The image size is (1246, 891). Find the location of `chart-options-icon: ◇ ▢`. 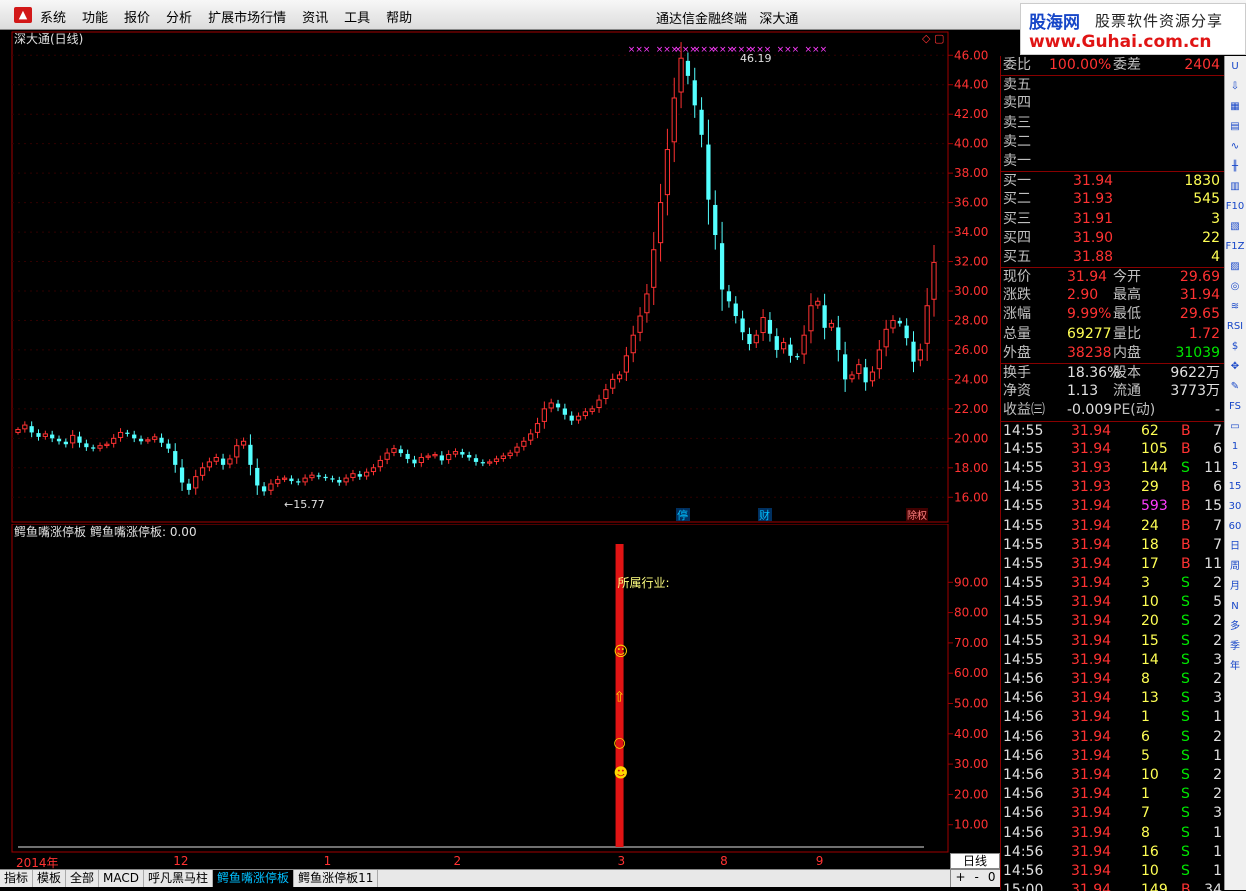

chart-options-icon: ◇ ▢ is located at coordinates (933, 38).